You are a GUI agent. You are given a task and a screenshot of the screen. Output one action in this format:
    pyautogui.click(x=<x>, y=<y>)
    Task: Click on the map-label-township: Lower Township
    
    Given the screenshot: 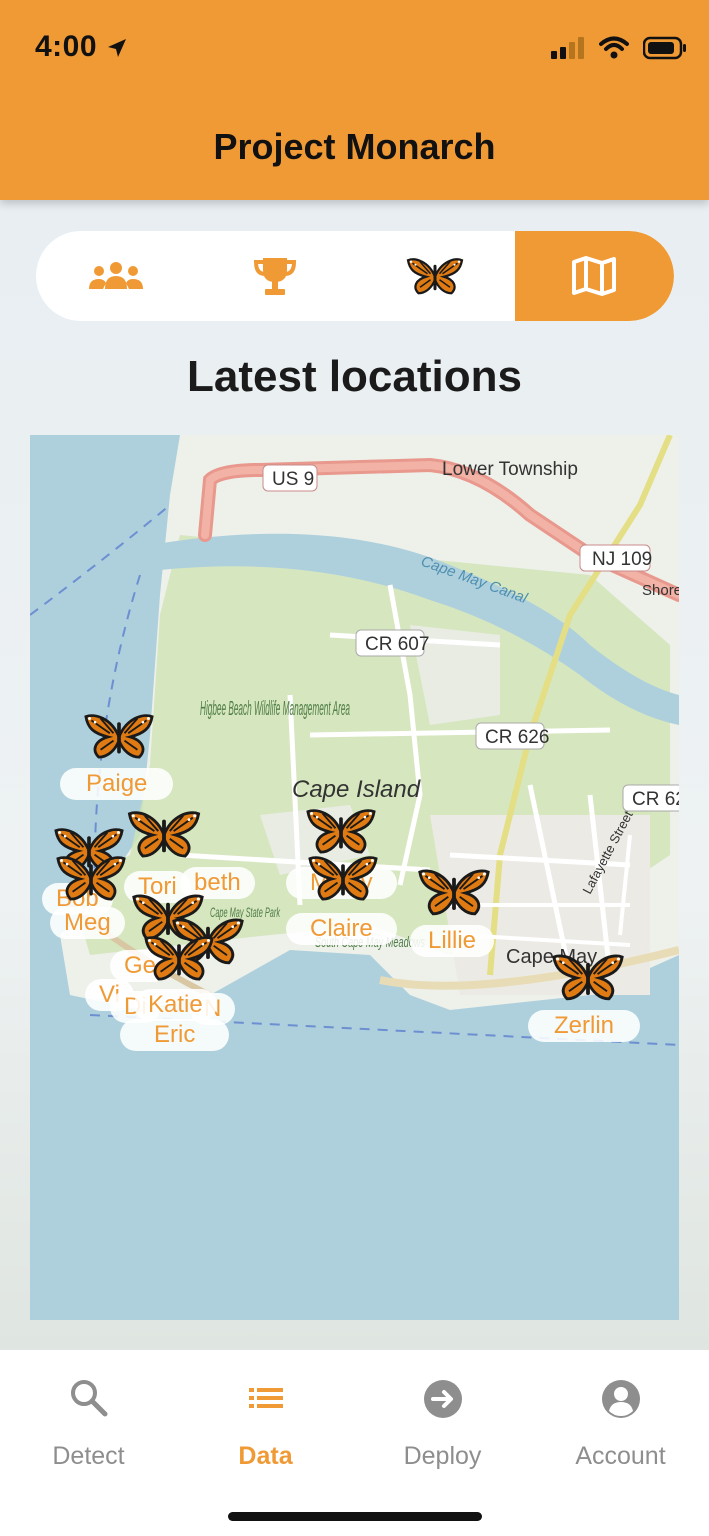 What is the action you would take?
    pyautogui.click(x=510, y=469)
    